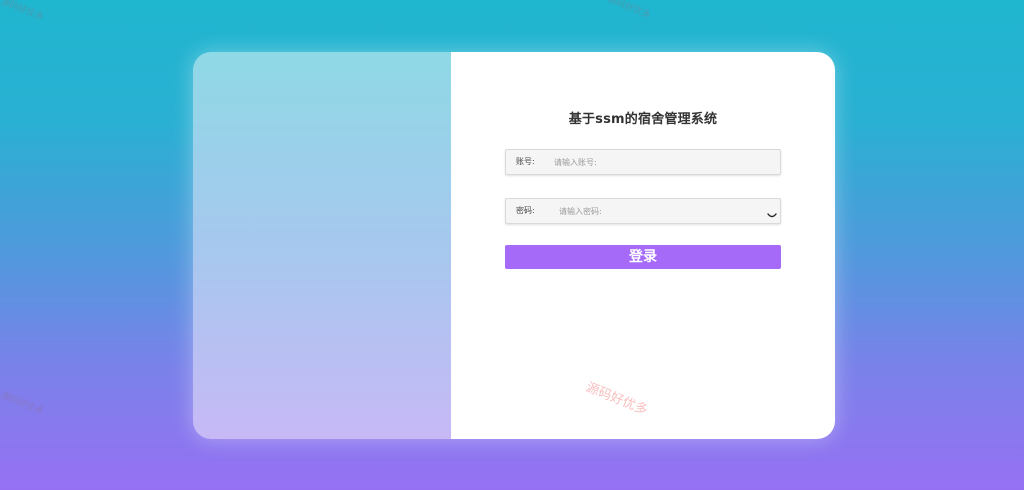 Image resolution: width=1024 pixels, height=490 pixels. What do you see at coordinates (525, 210) in the screenshot?
I see `password-label: 密码:` at bounding box center [525, 210].